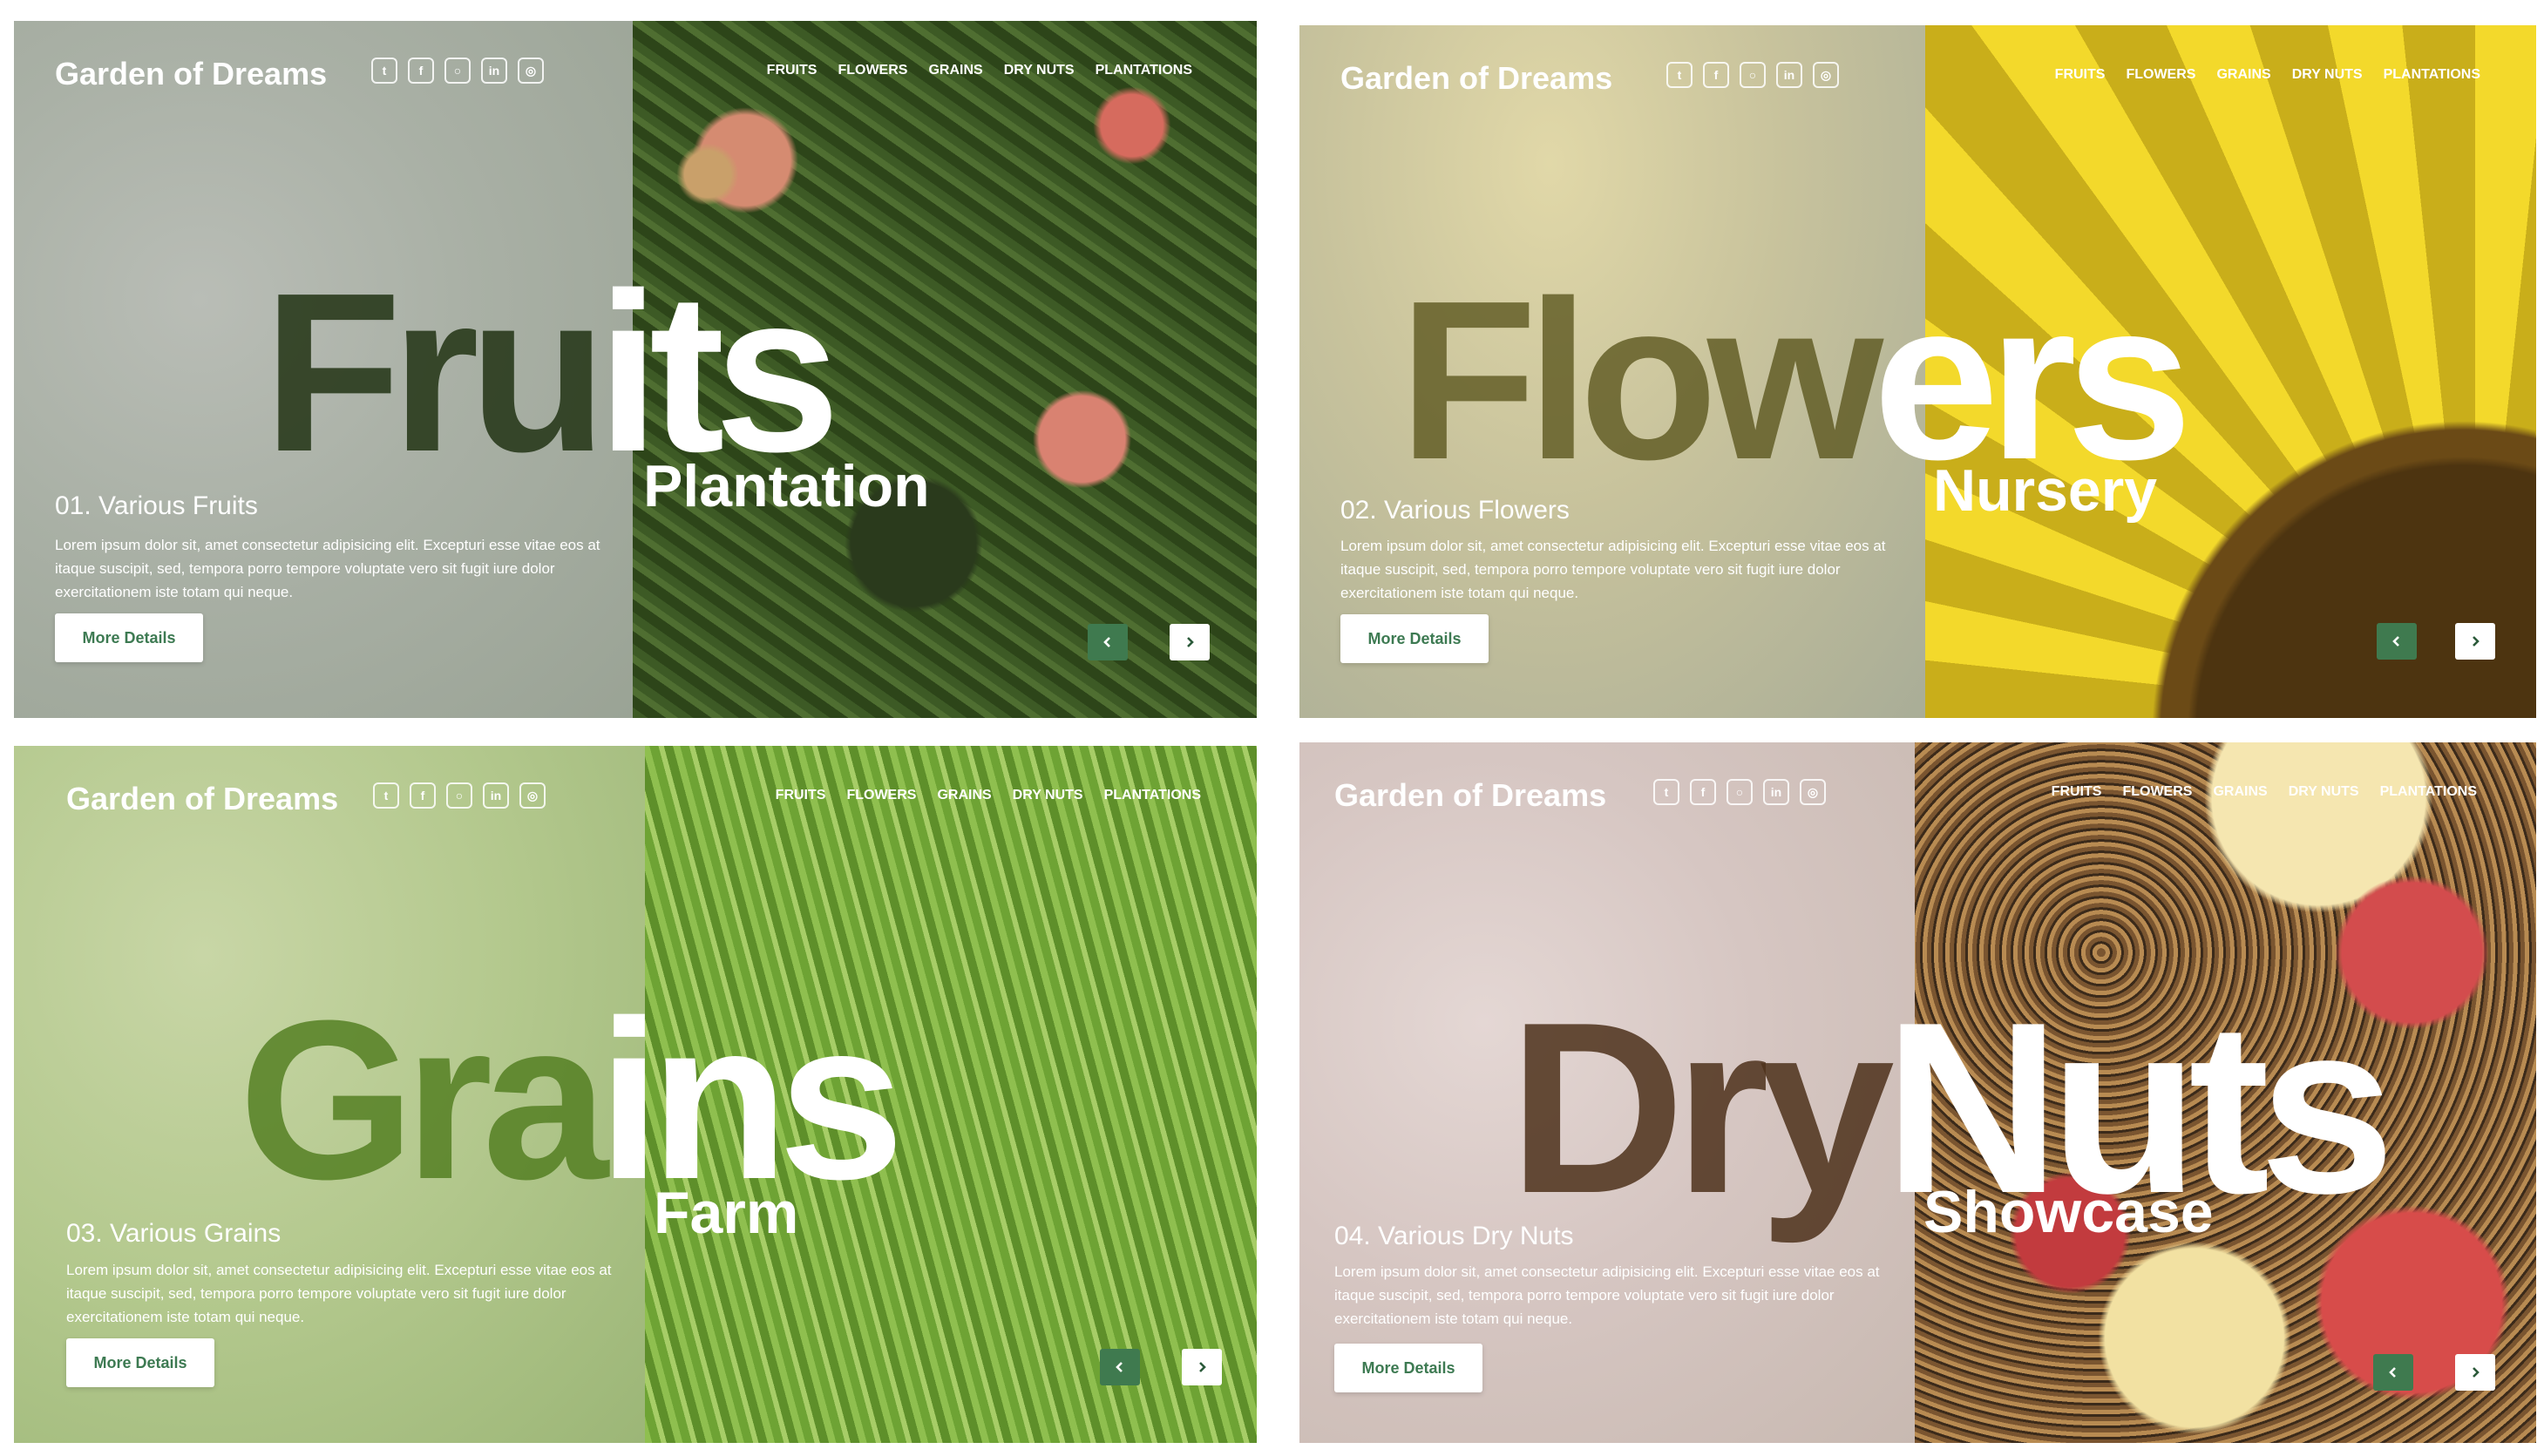  I want to click on slide-subtitle: Showcase, so click(2068, 1212).